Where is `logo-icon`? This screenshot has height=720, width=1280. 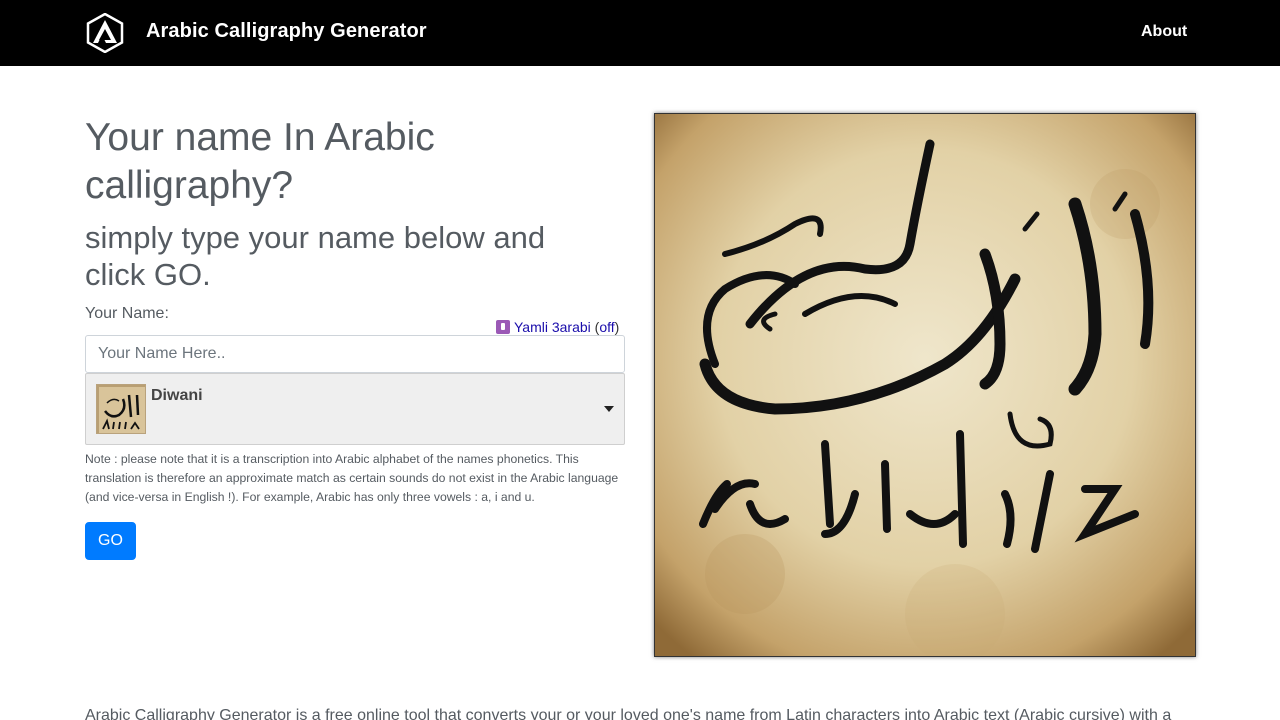
logo-icon is located at coordinates (105, 33).